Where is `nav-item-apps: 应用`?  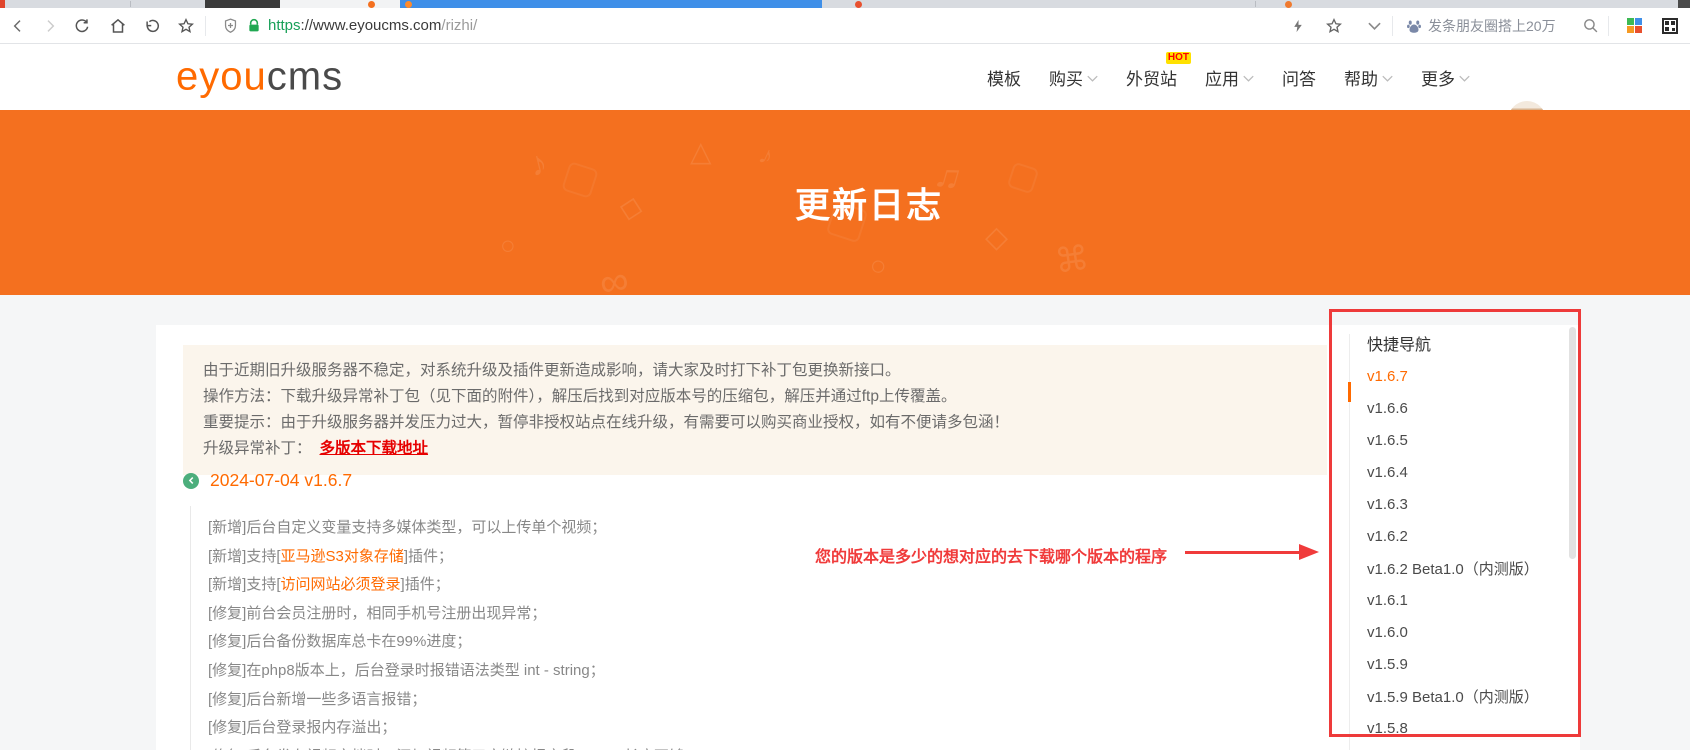 nav-item-apps: 应用 is located at coordinates (1229, 77).